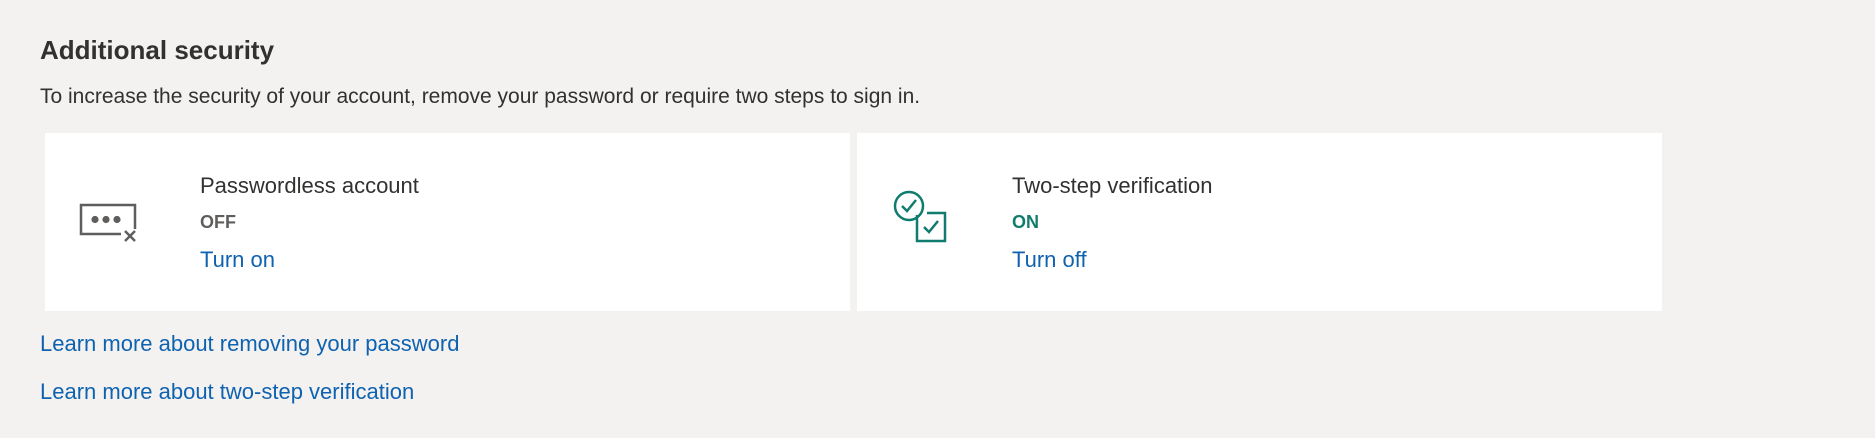 Image resolution: width=1875 pixels, height=438 pixels. I want to click on section-title: Additional security, so click(157, 50).